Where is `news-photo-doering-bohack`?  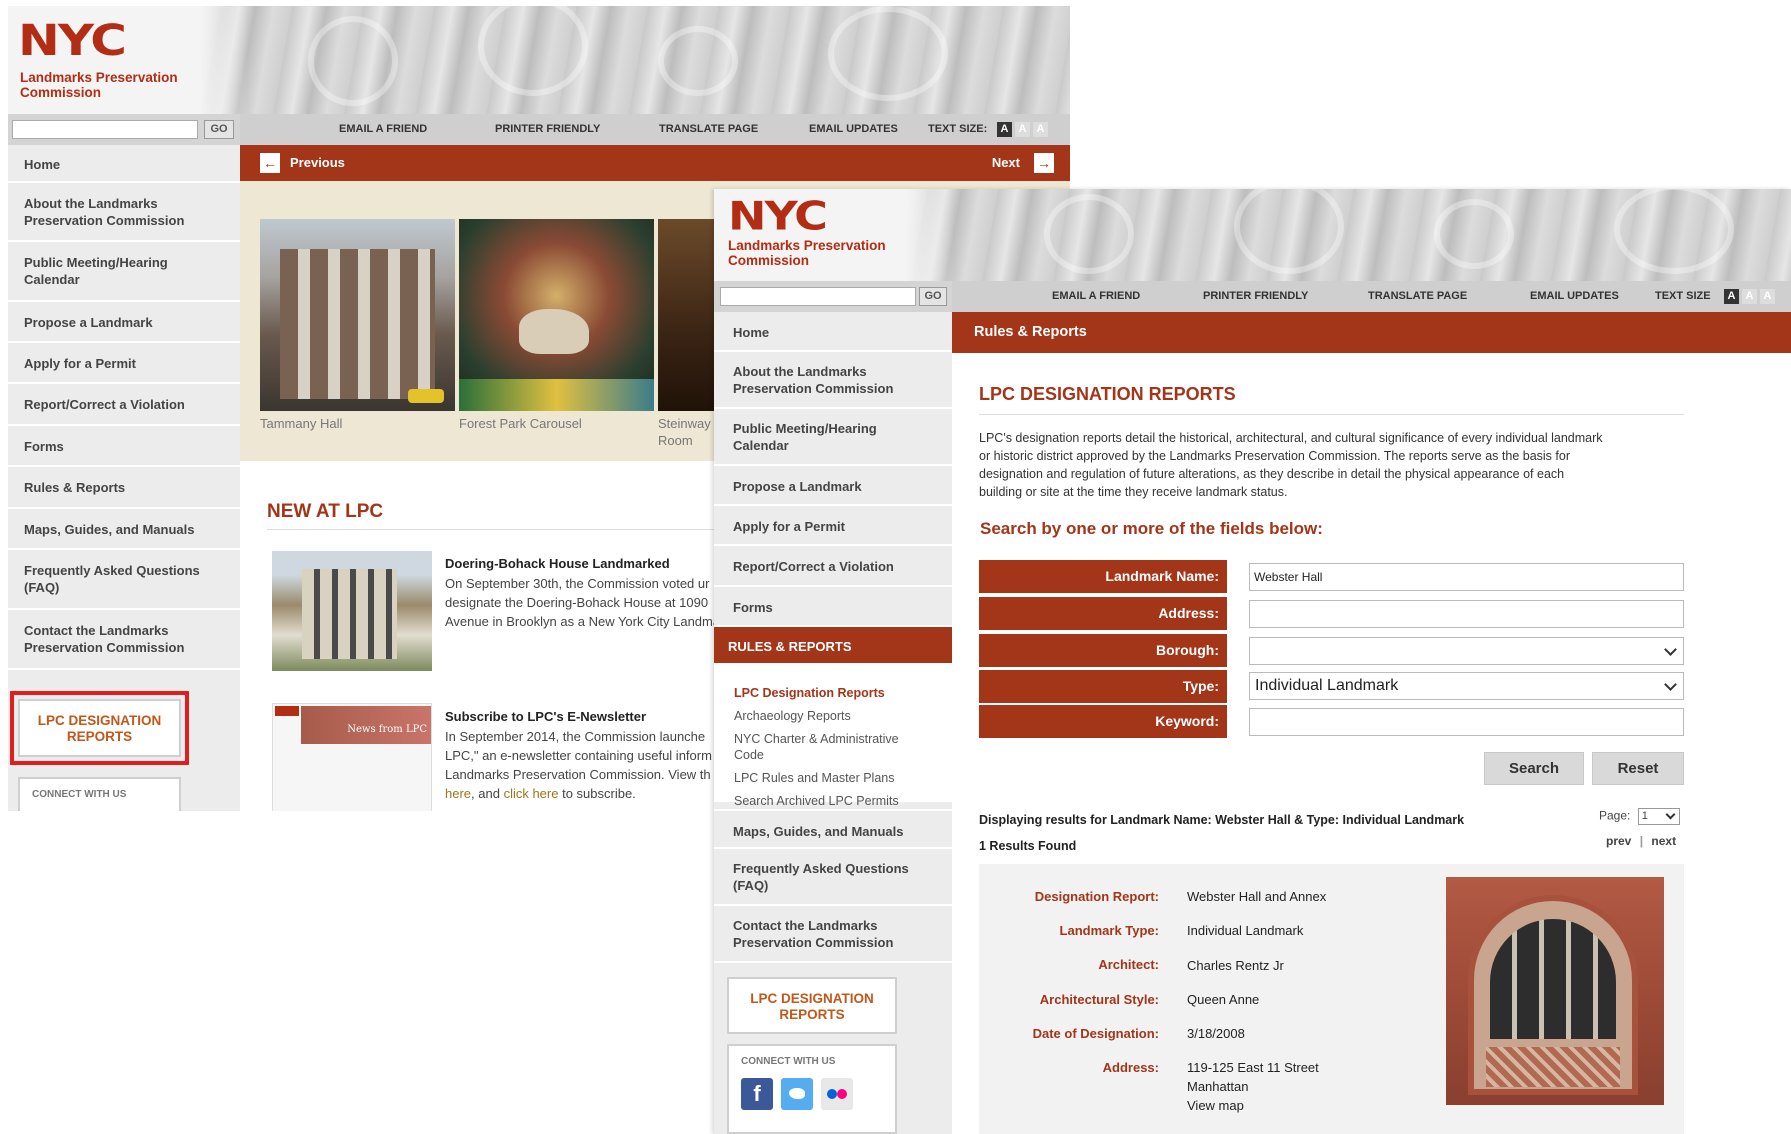 news-photo-doering-bohack is located at coordinates (352, 611).